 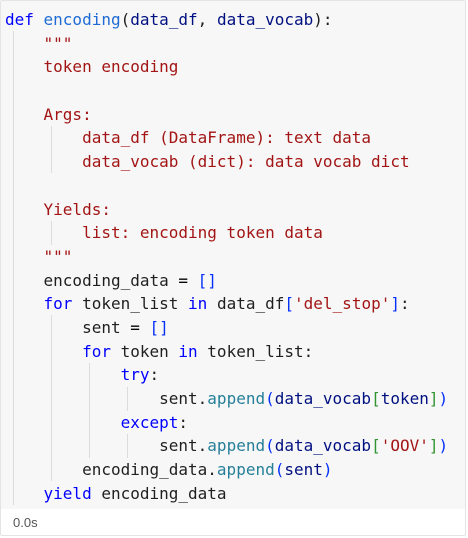 I want to click on code-token: token_list:, so click(x=260, y=351).